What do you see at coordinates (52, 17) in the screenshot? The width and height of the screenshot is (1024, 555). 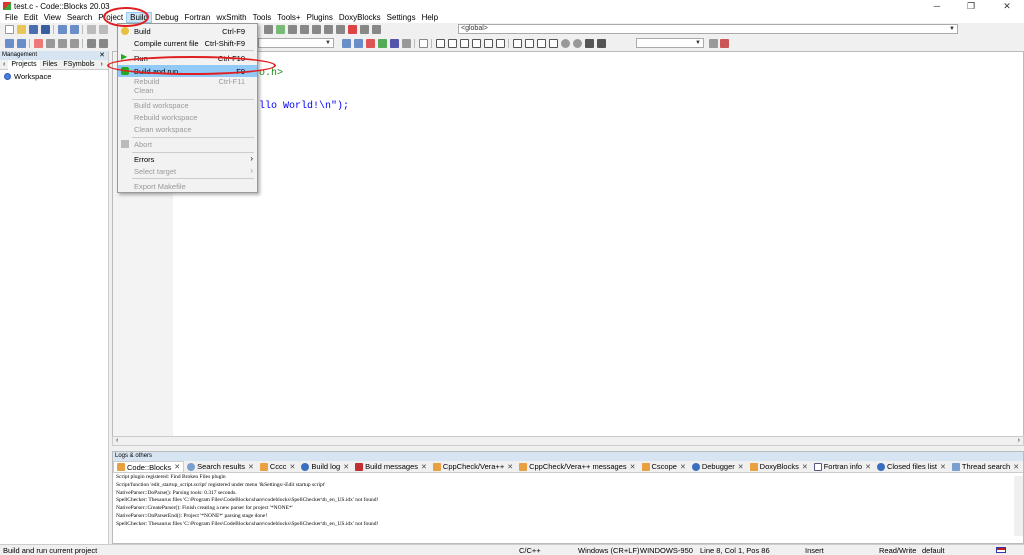 I see `menu-view: View` at bounding box center [52, 17].